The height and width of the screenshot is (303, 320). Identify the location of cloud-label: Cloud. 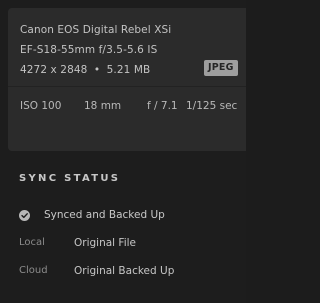
(33, 270).